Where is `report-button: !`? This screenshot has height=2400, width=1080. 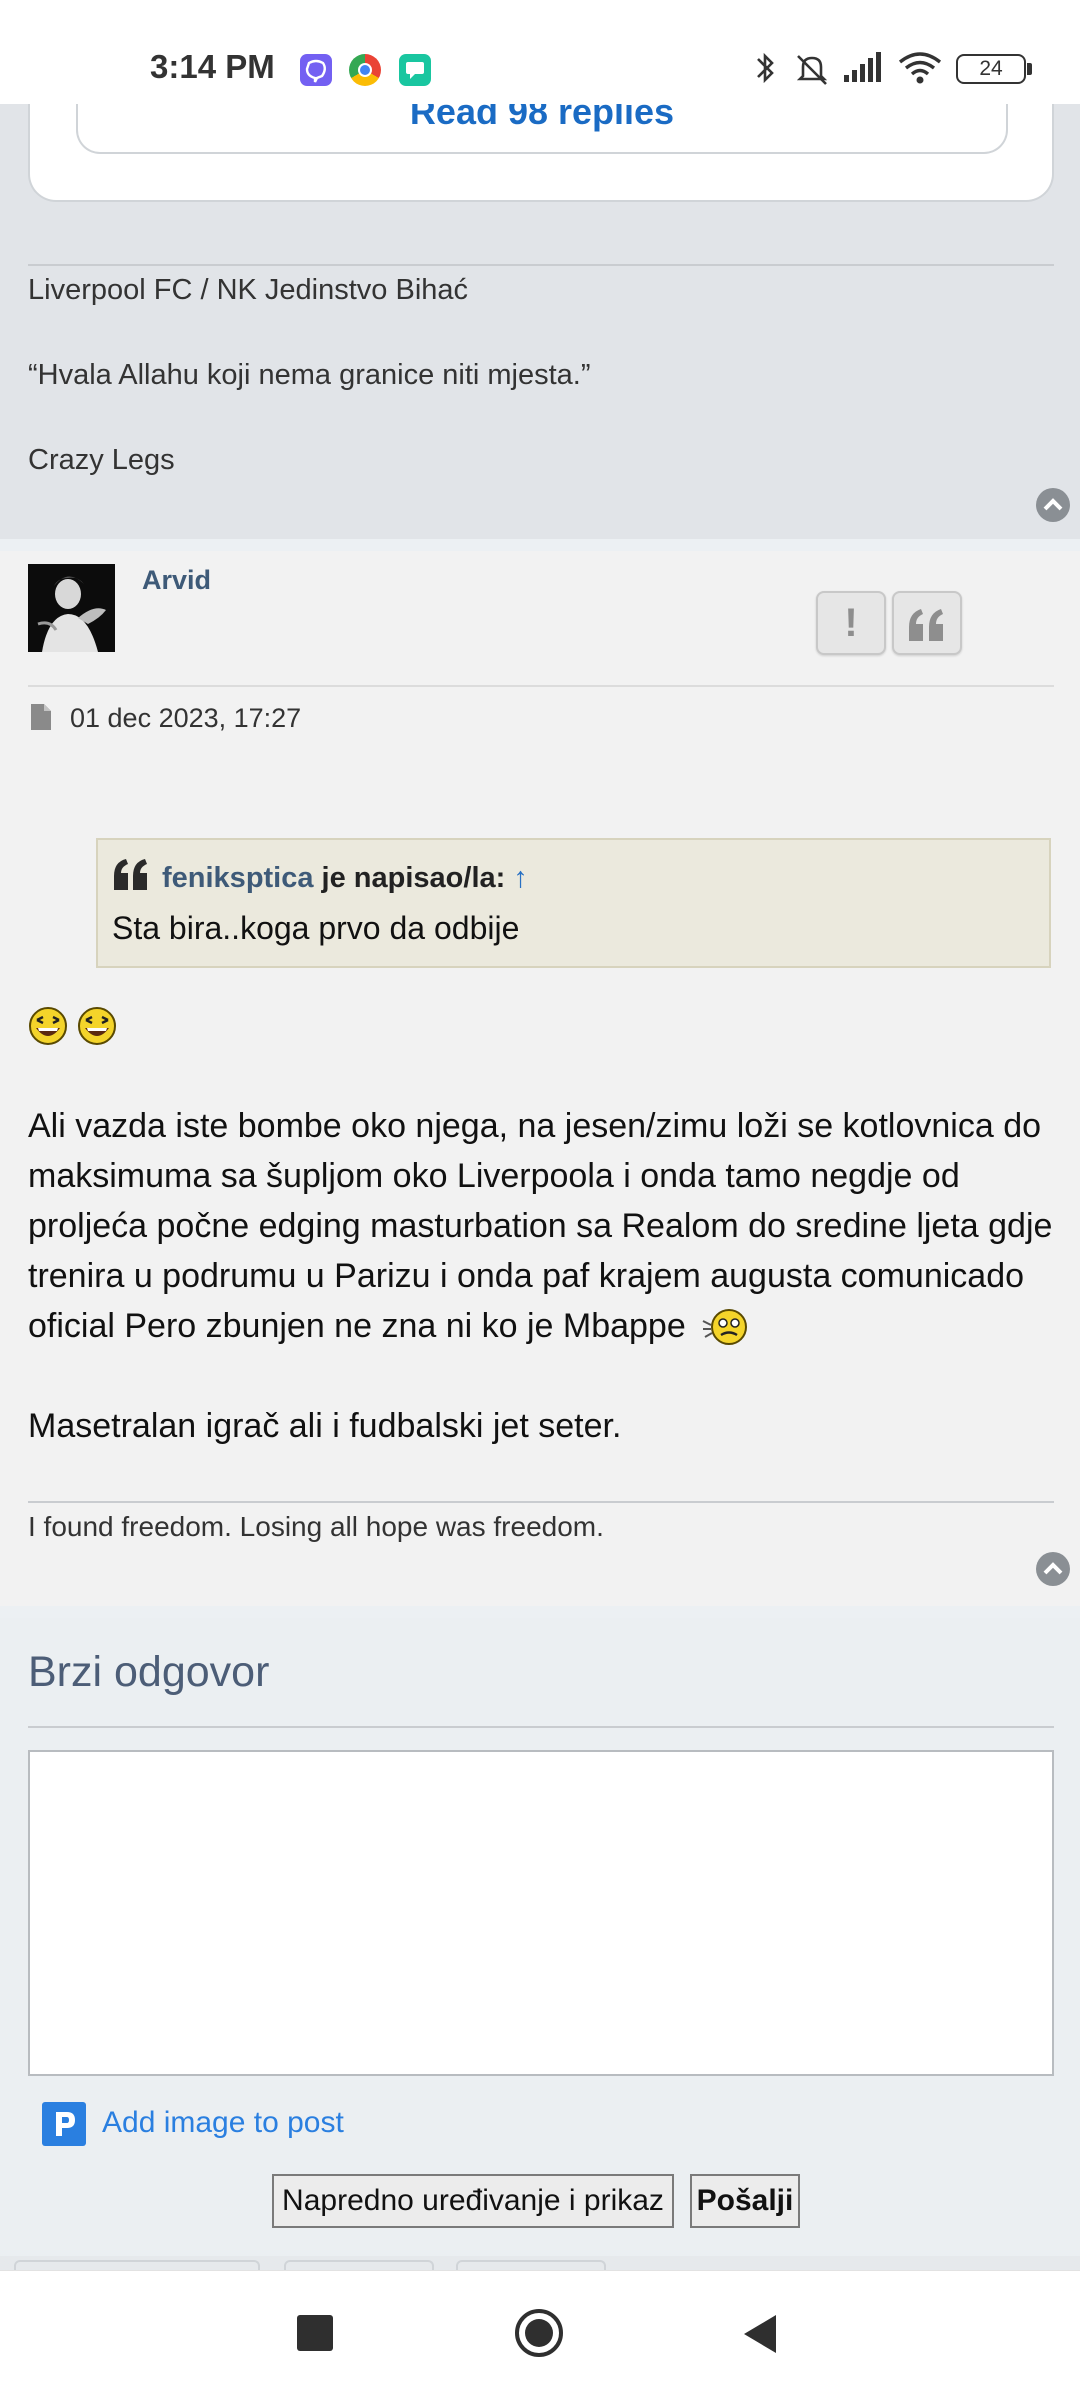
report-button: ! is located at coordinates (851, 623).